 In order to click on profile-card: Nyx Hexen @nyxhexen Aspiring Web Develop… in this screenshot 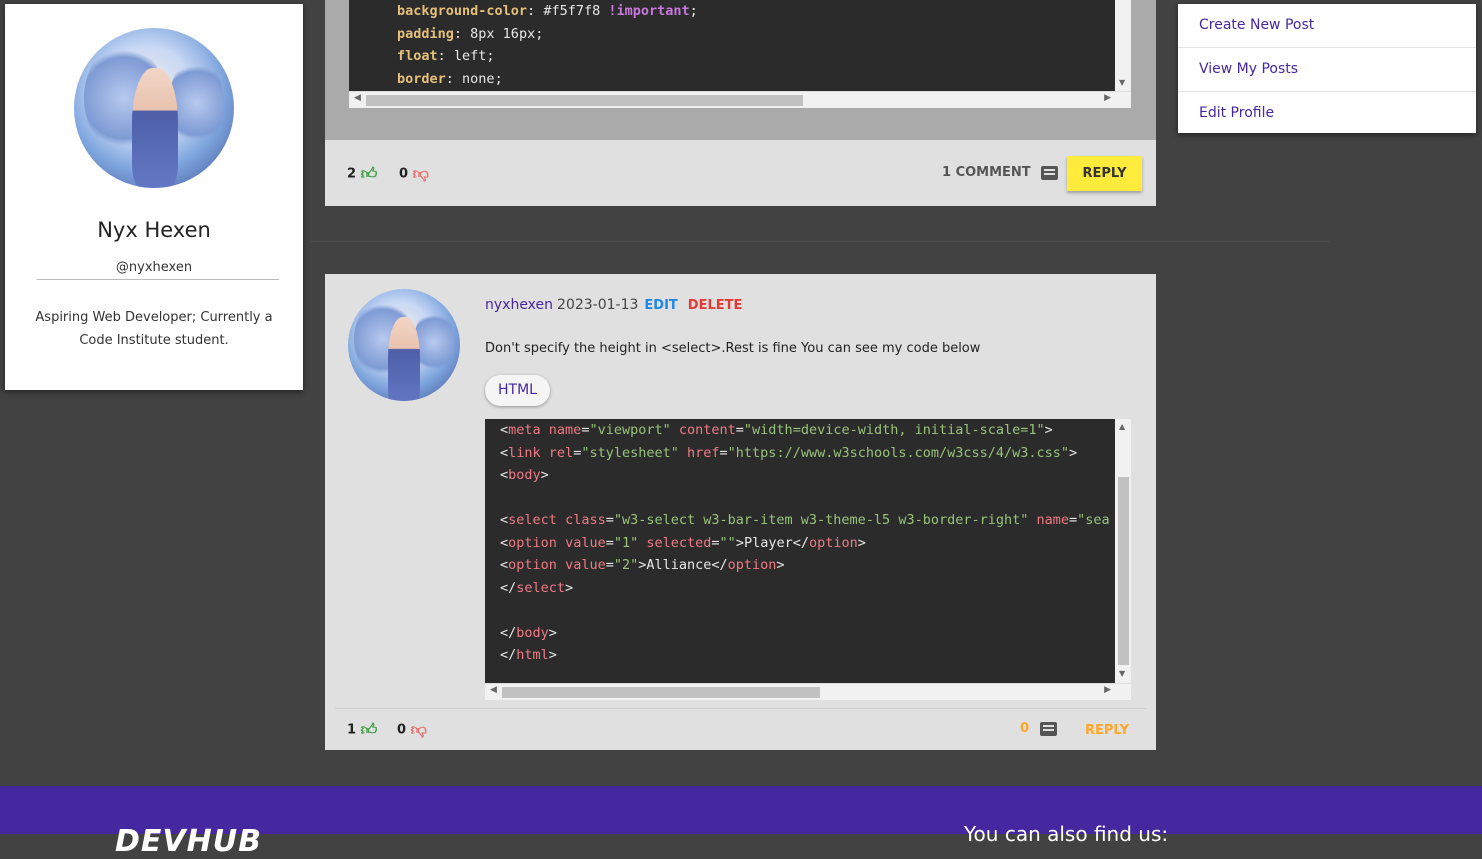, I will do `click(154, 197)`.